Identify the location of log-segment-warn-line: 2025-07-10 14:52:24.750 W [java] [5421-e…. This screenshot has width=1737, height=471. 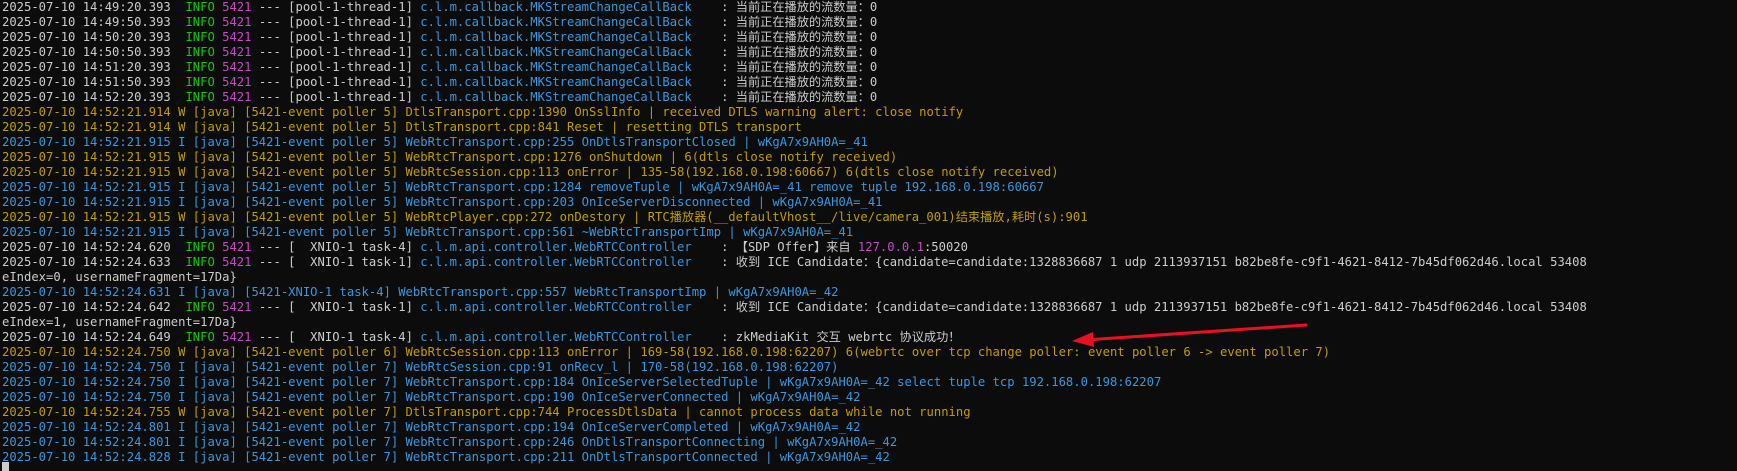
(666, 352).